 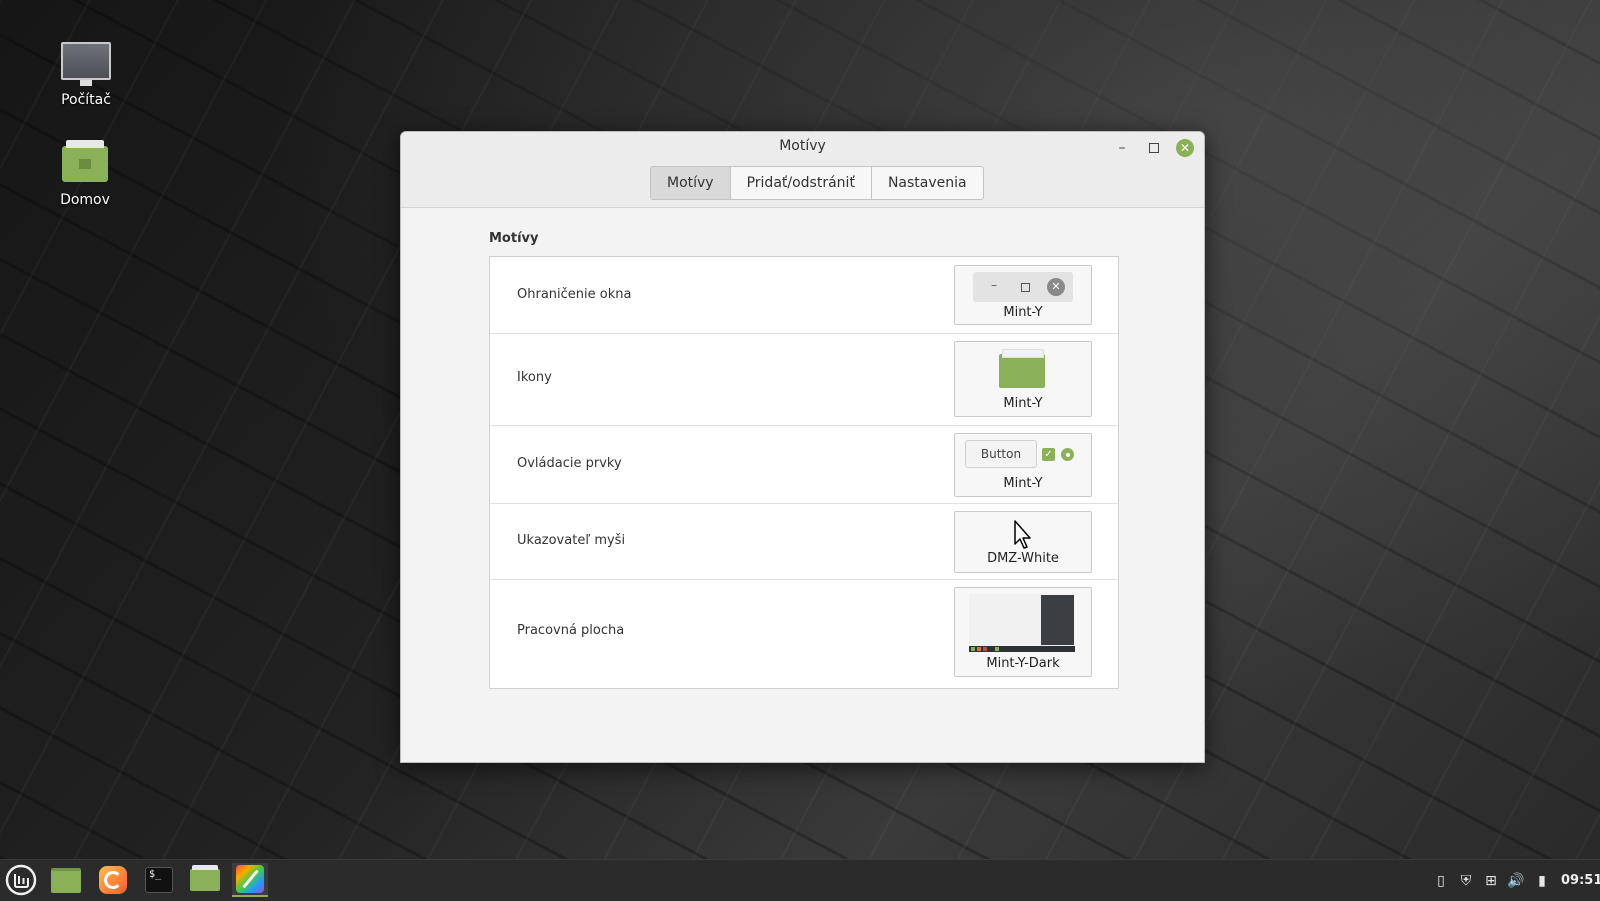 I want to click on desktop-icon-home: Domov, so click(x=85, y=174).